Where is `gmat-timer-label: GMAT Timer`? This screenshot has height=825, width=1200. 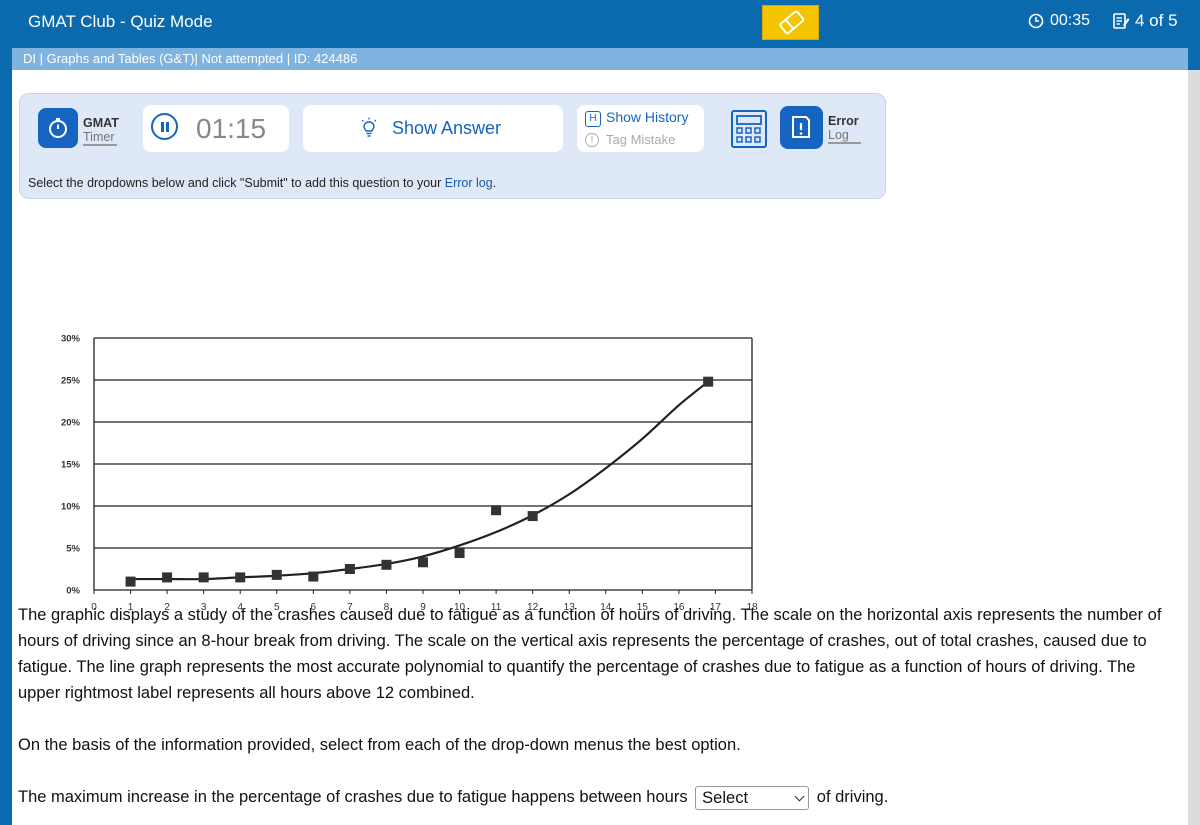 gmat-timer-label: GMAT Timer is located at coordinates (101, 131).